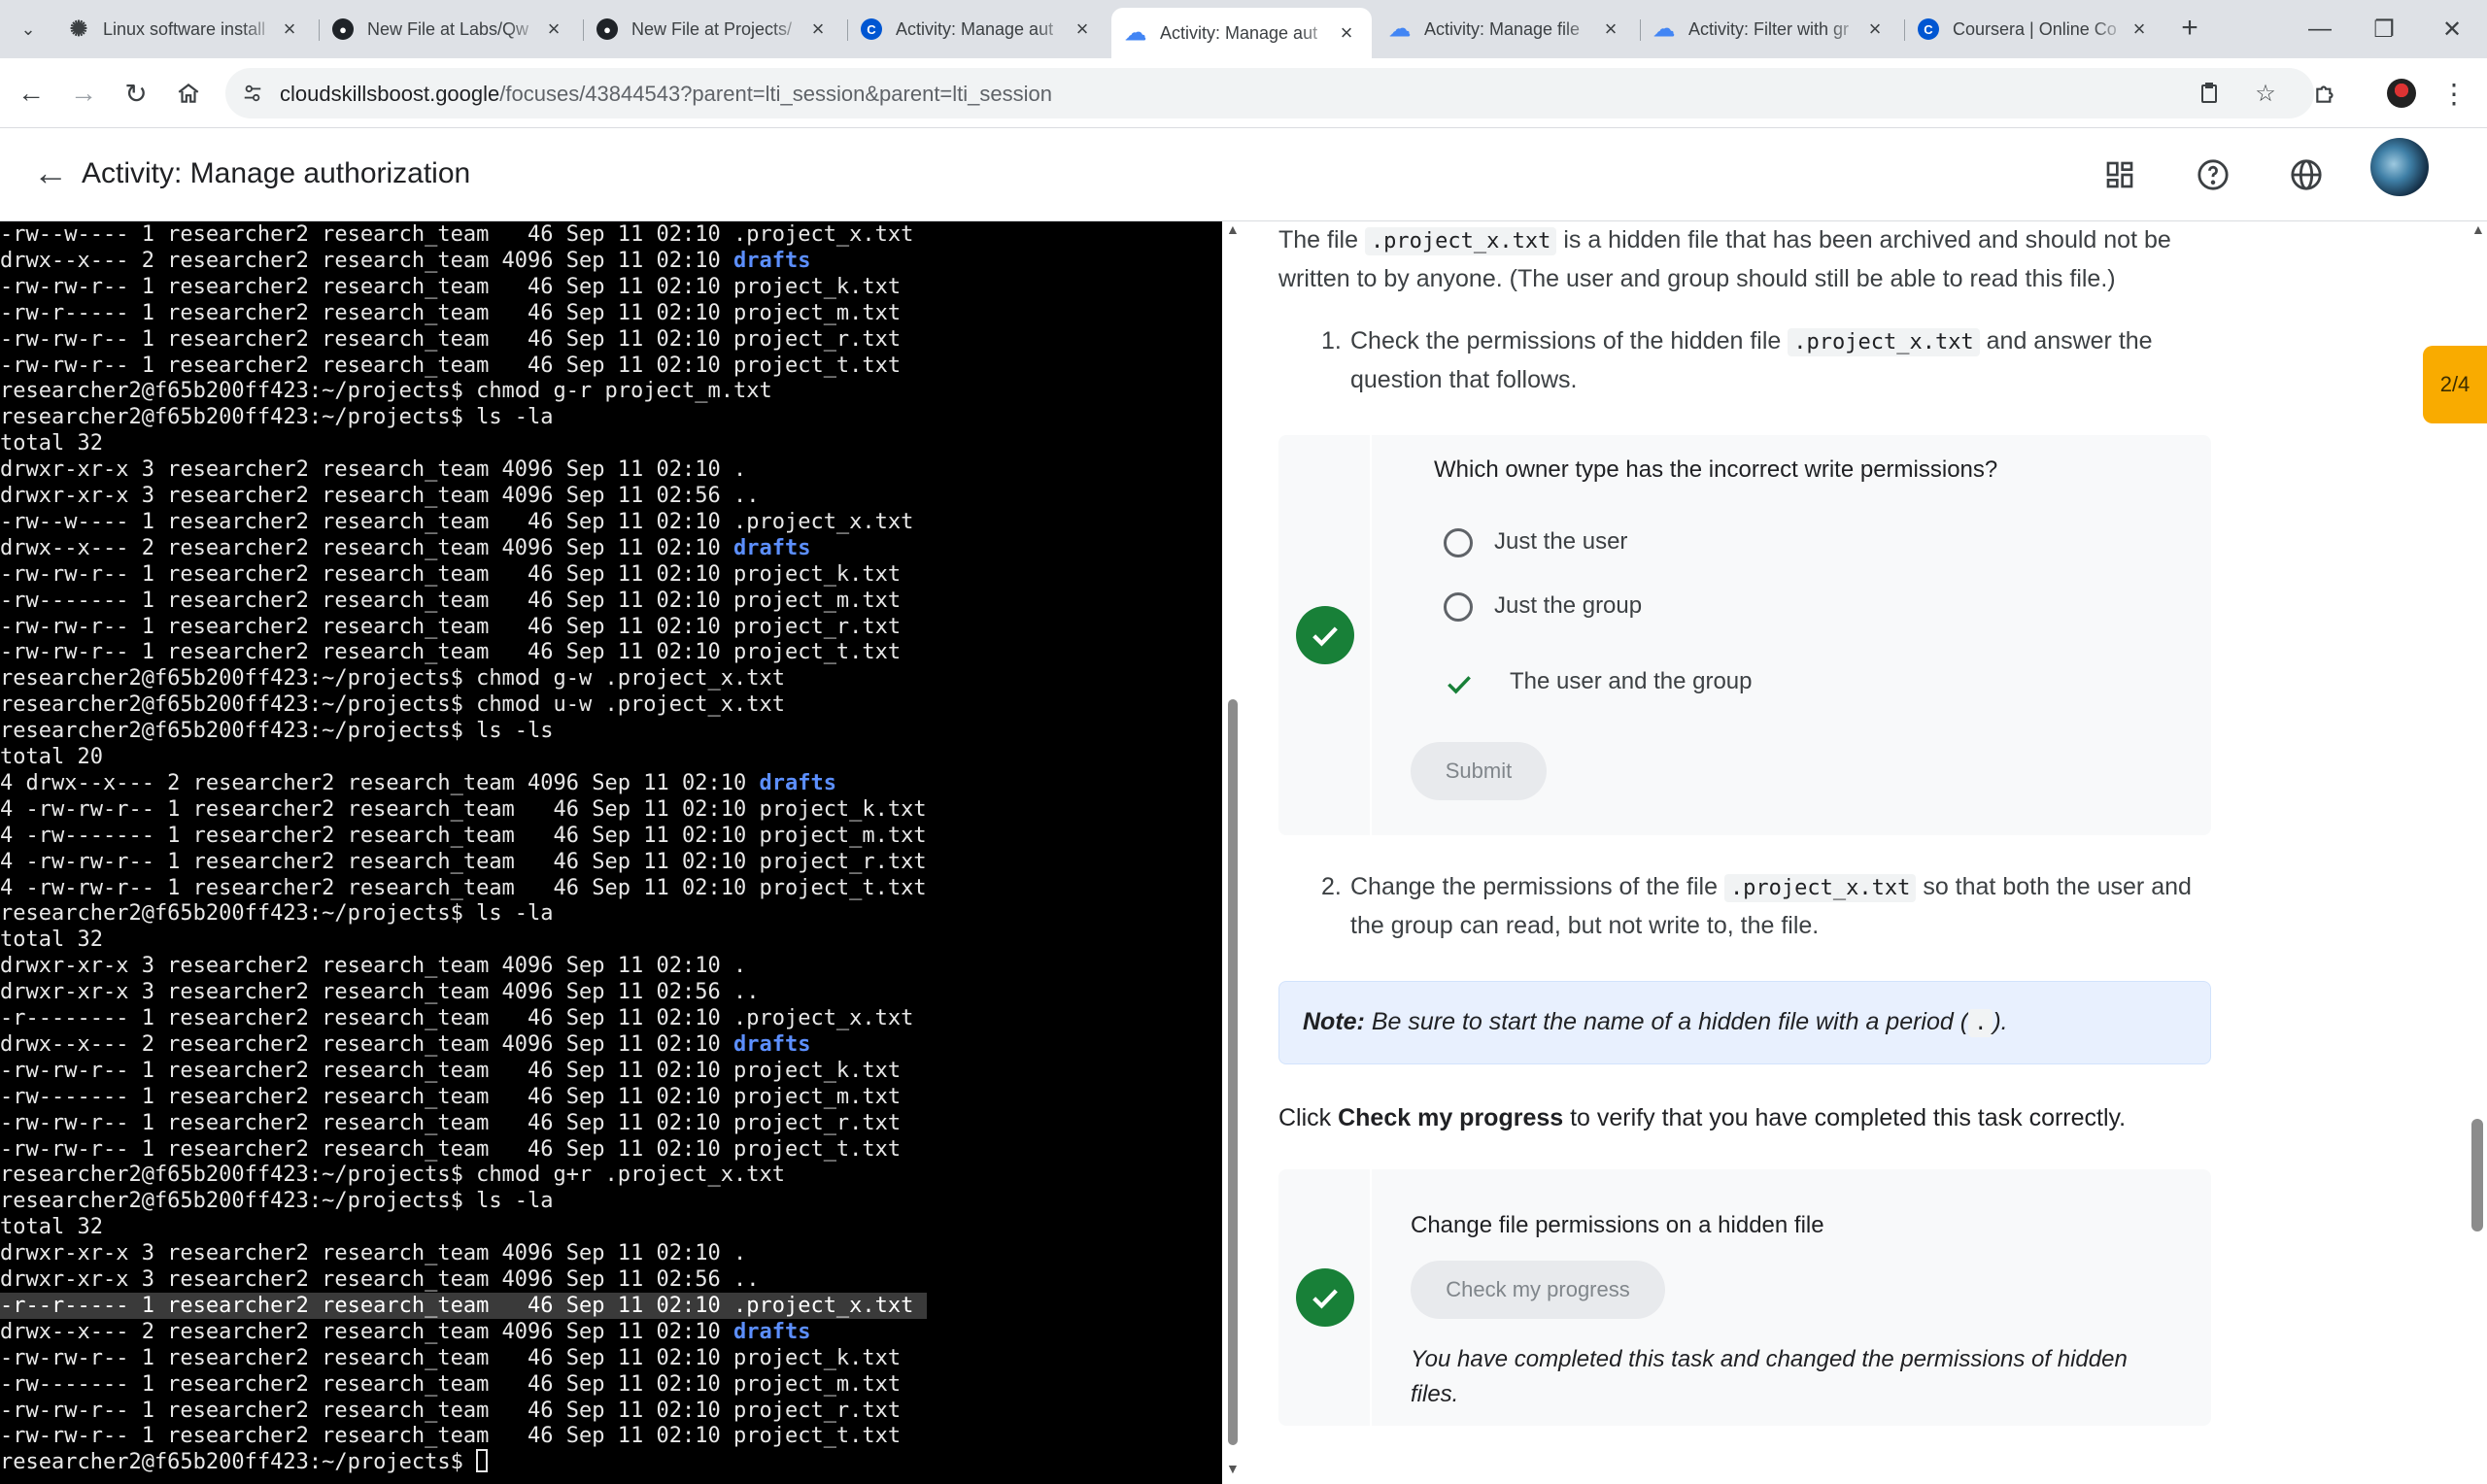 Image resolution: width=2487 pixels, height=1484 pixels. Describe the element at coordinates (28, 29) in the screenshot. I see `tab-search-chevron-icon: ⌄` at that location.